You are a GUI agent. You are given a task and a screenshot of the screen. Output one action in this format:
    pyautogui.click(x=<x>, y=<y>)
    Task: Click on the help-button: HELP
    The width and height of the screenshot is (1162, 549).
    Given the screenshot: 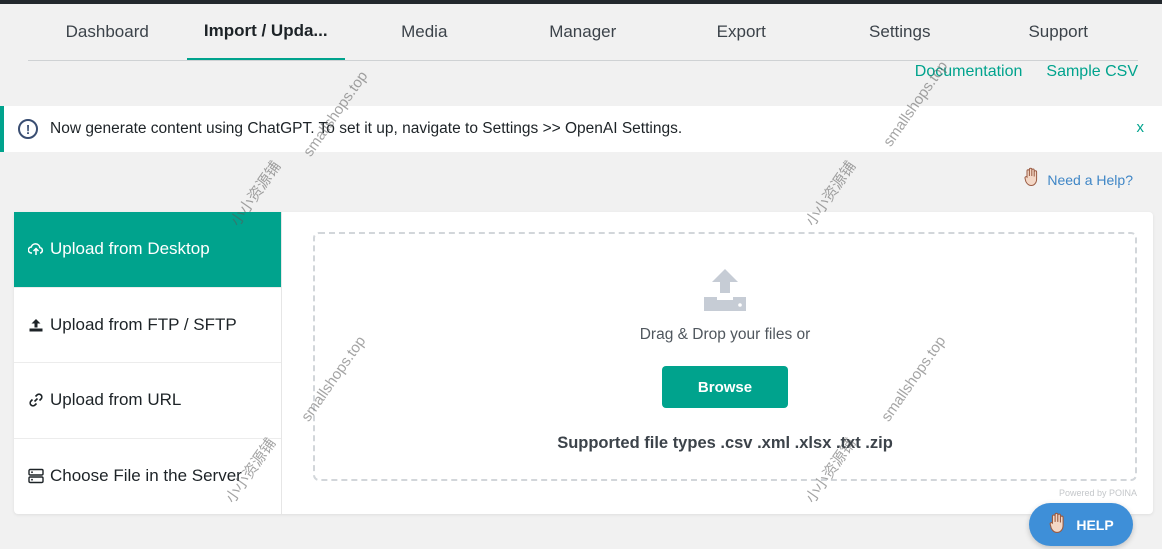 What is the action you would take?
    pyautogui.click(x=1081, y=524)
    